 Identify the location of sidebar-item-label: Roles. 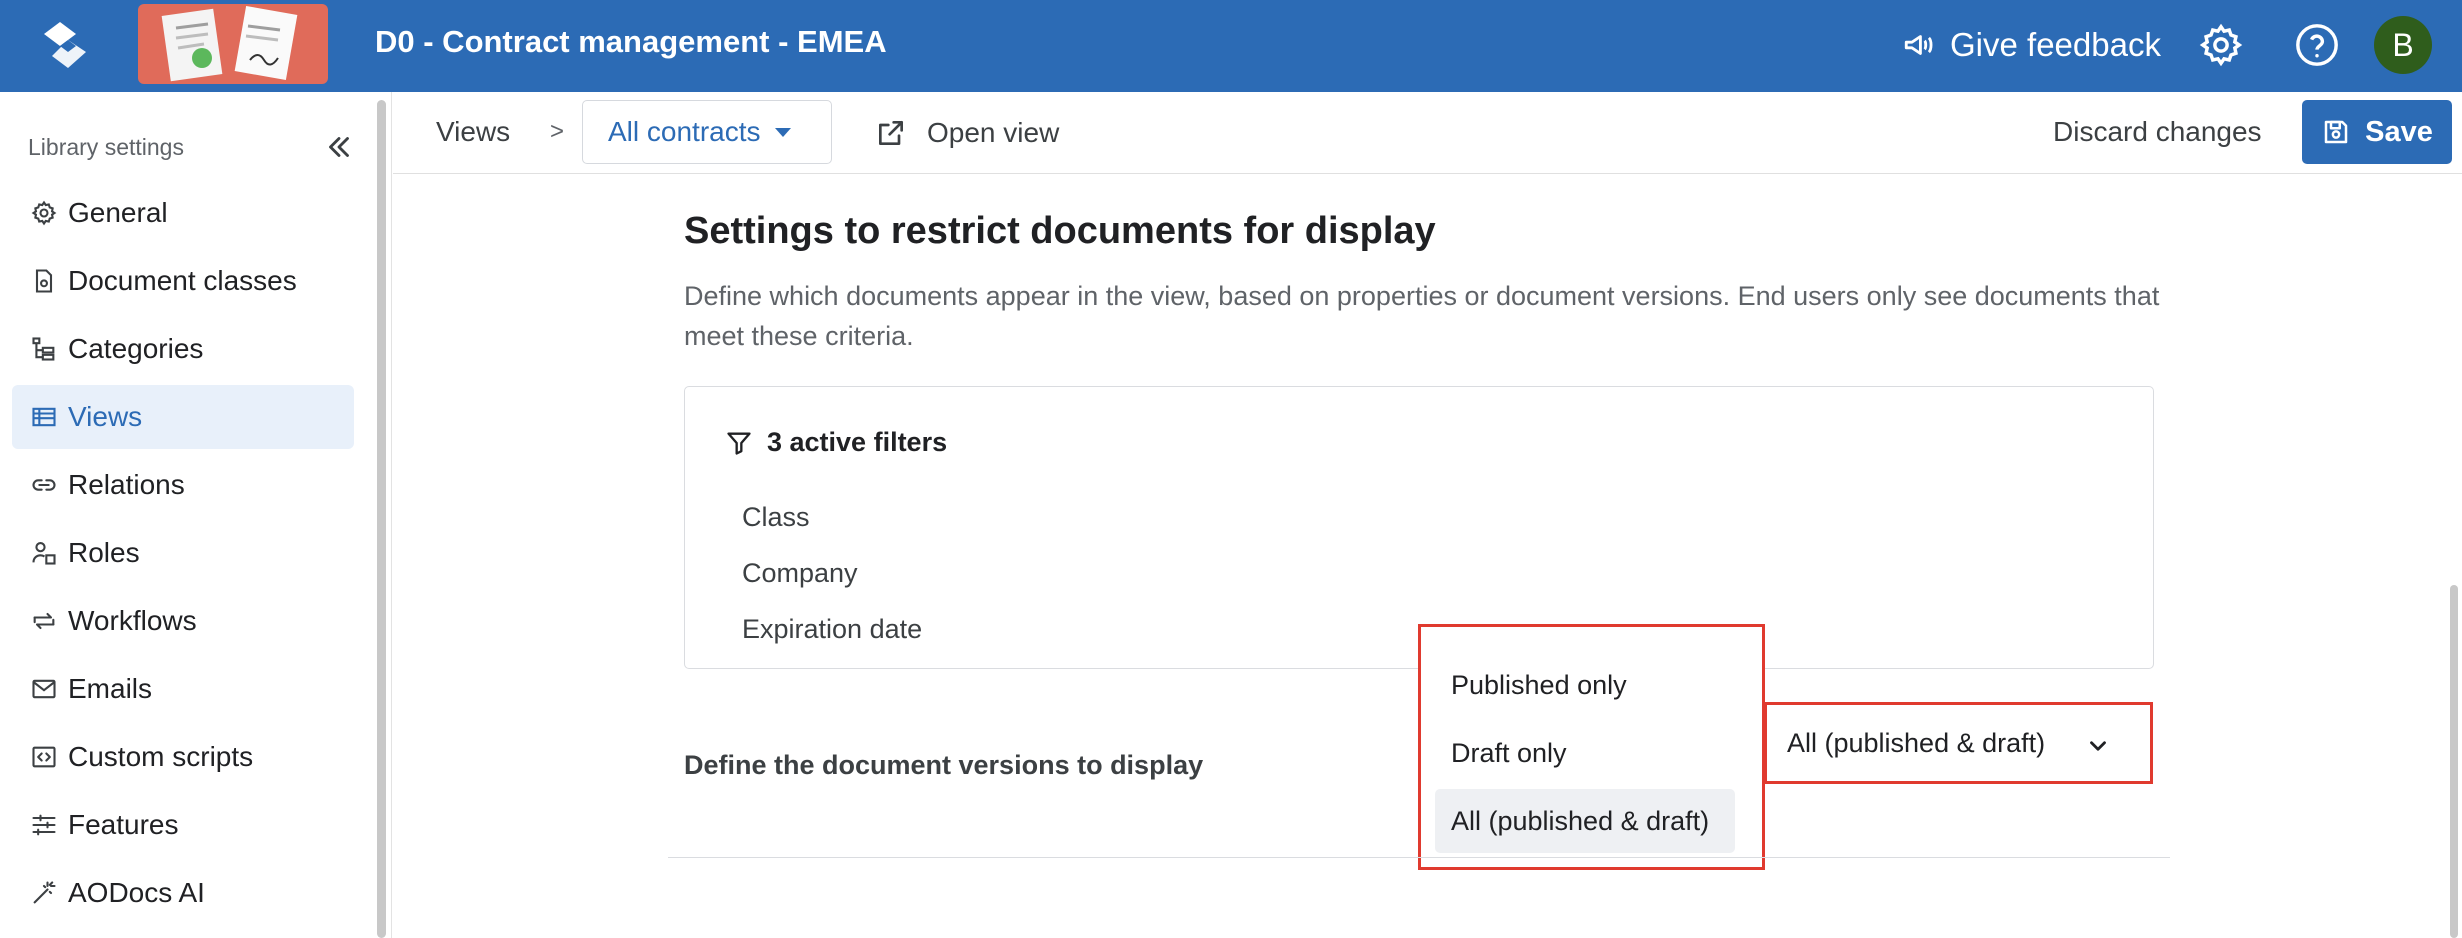
(104, 552).